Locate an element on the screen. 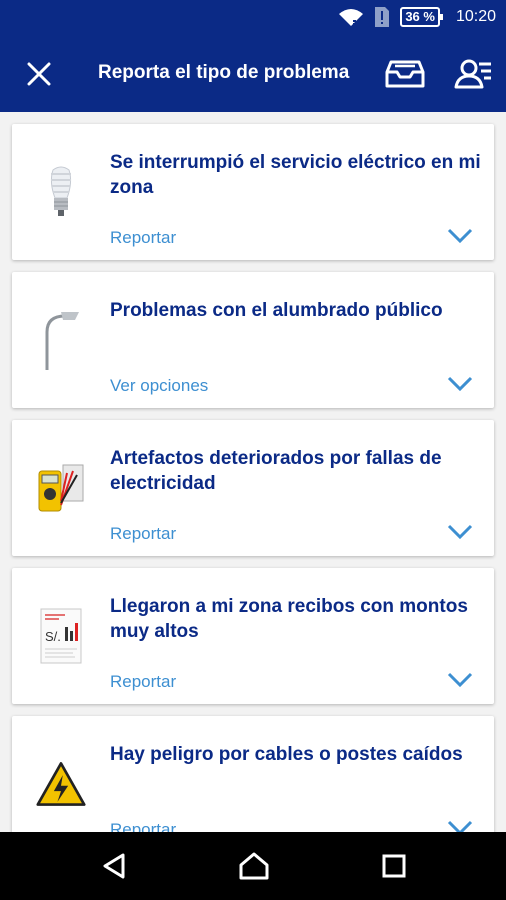 This screenshot has height=900, width=506. bill-icon: S/. is located at coordinates (61, 636).